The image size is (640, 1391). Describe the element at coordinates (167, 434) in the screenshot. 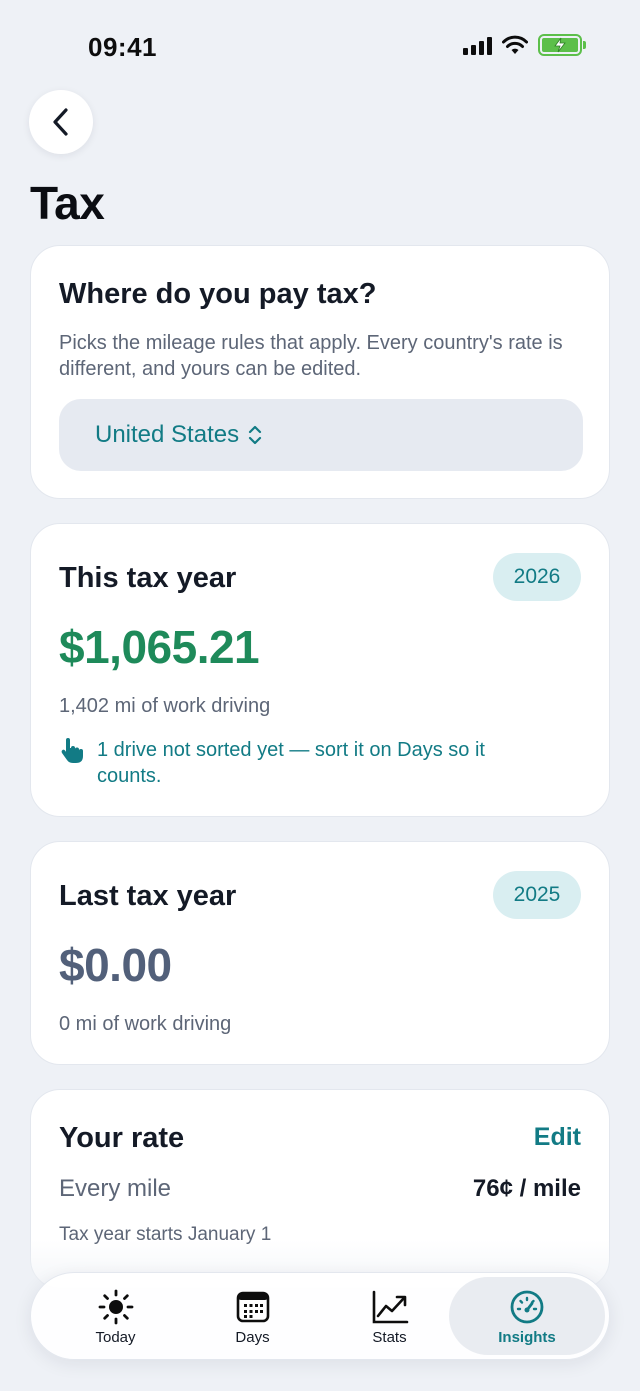

I see `country-picker-value: United States` at that location.